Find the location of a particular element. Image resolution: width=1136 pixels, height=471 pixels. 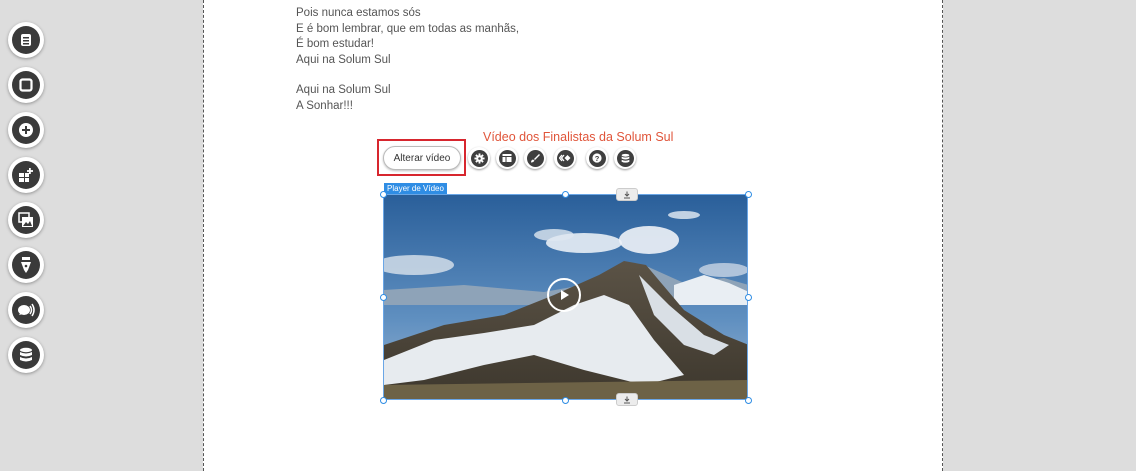

play-icon is located at coordinates (565, 295).